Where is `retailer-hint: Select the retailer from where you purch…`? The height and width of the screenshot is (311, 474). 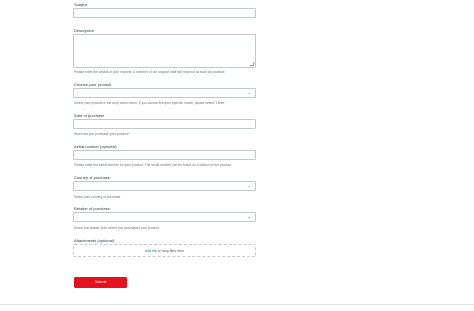
retailer-hint: Select the retailer from where you purch… is located at coordinates (116, 227).